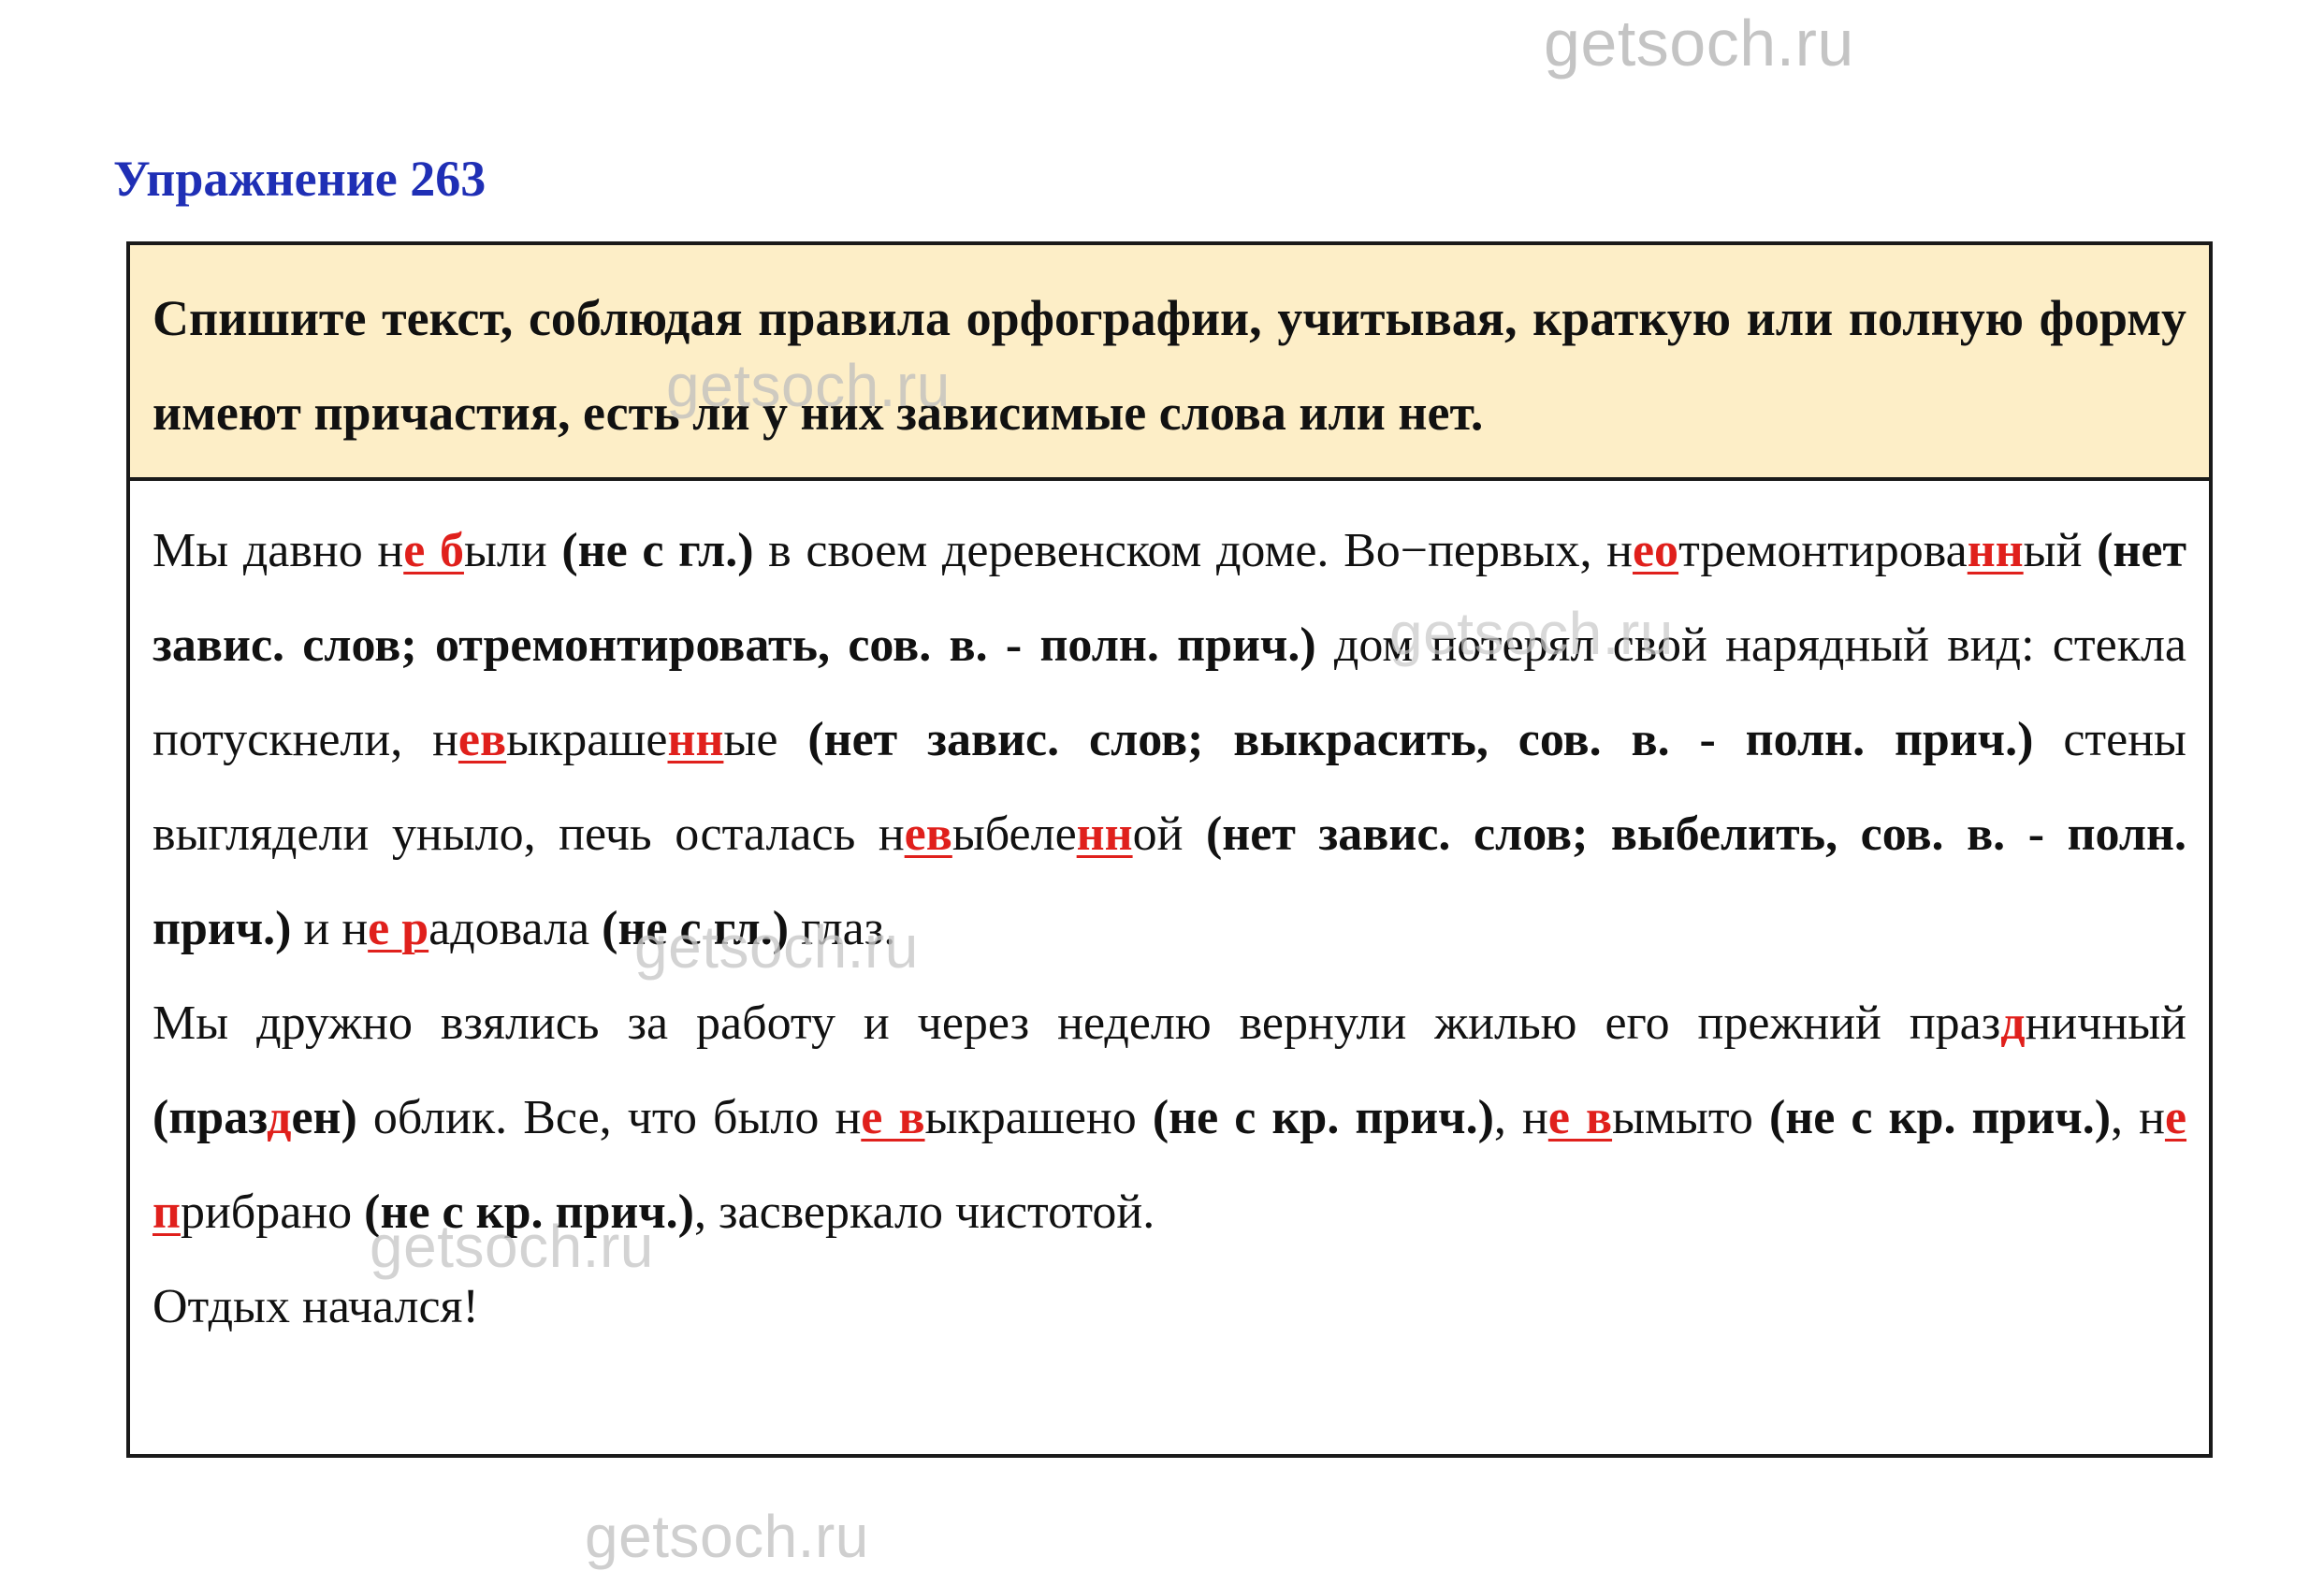  What do you see at coordinates (515, 929) in the screenshot?
I see `text-fragment: адовала` at bounding box center [515, 929].